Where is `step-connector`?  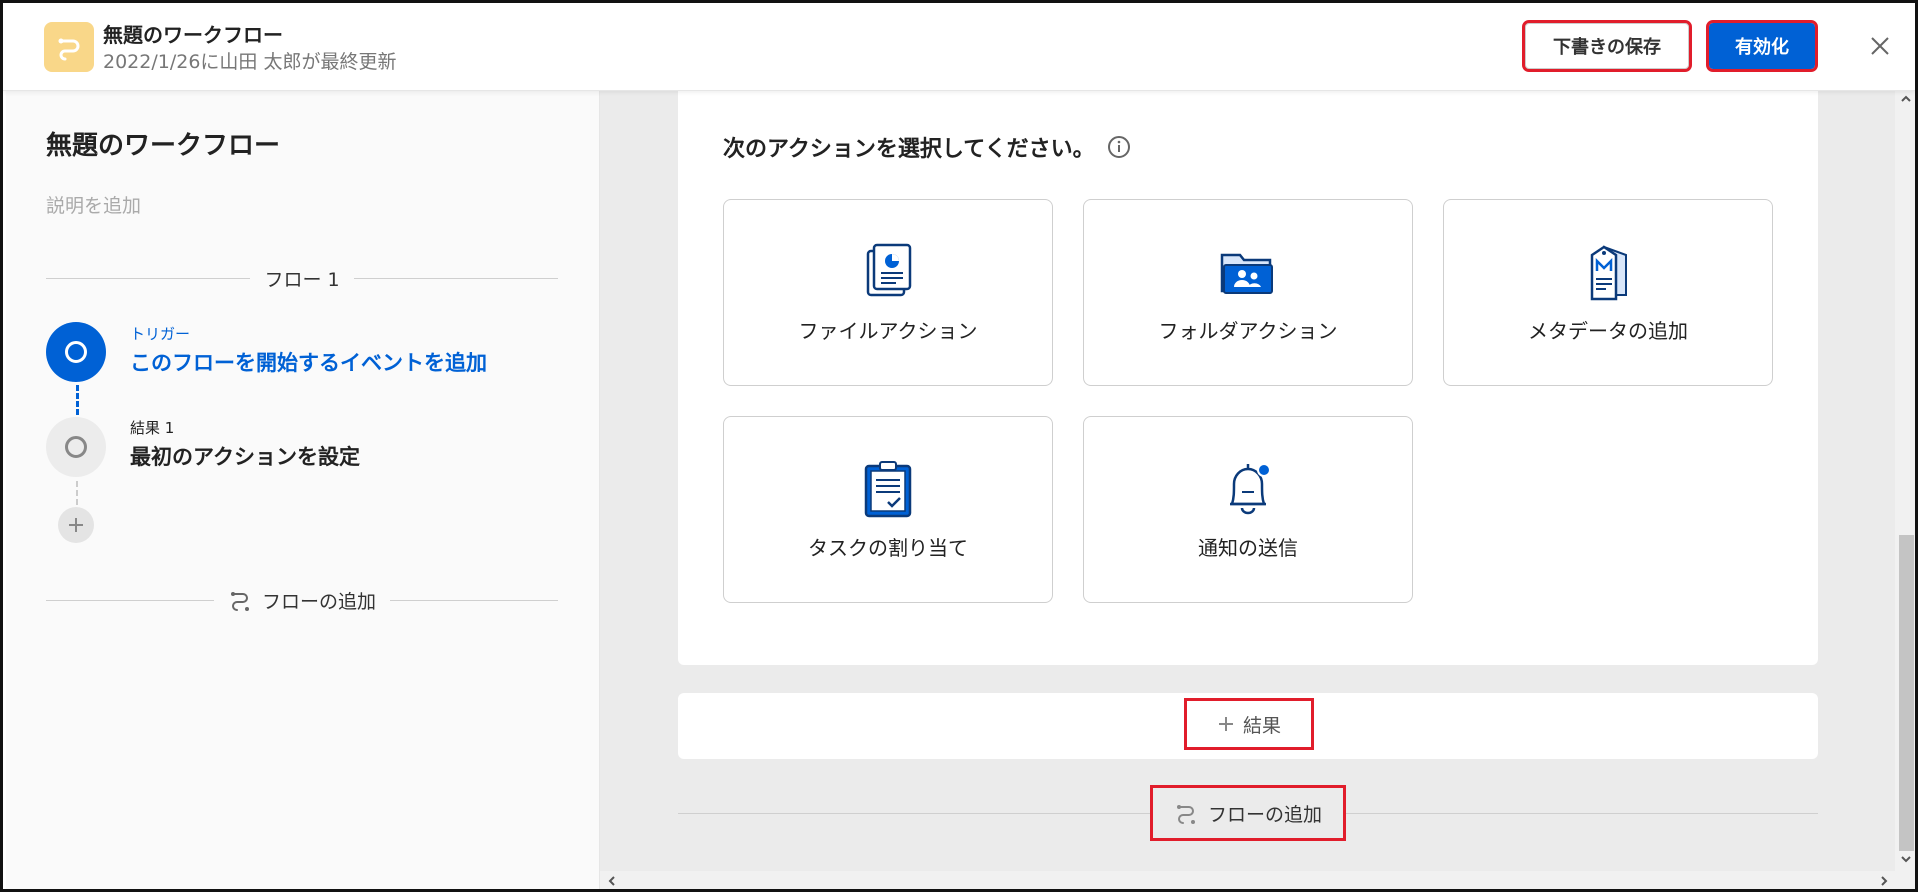 step-connector is located at coordinates (77, 400).